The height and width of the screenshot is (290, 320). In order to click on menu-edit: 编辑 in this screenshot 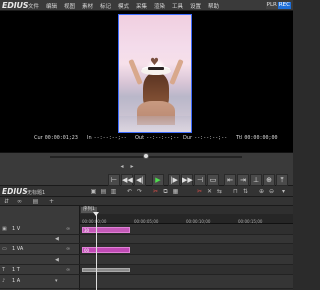, I will do `click(51, 6)`.